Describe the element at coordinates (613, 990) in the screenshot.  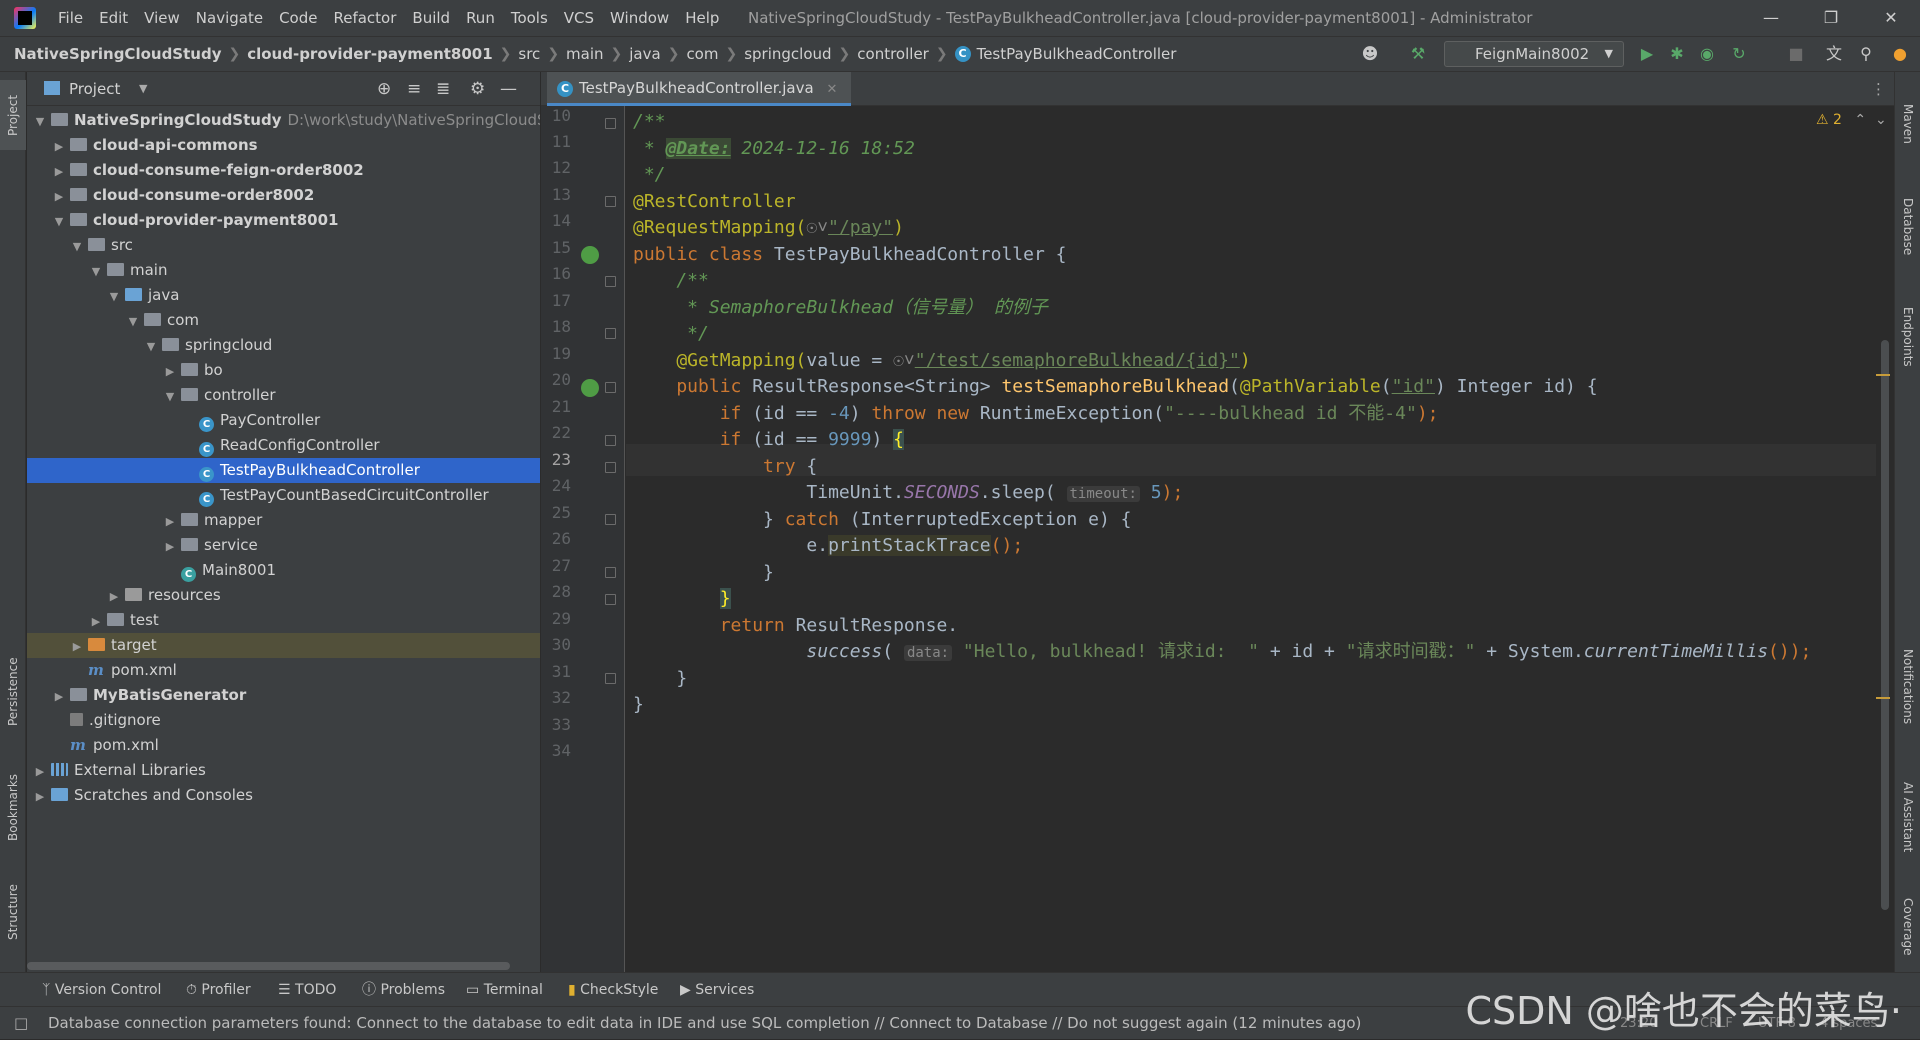
I see `tab-checkstyle: ▮ CheckStyle` at that location.